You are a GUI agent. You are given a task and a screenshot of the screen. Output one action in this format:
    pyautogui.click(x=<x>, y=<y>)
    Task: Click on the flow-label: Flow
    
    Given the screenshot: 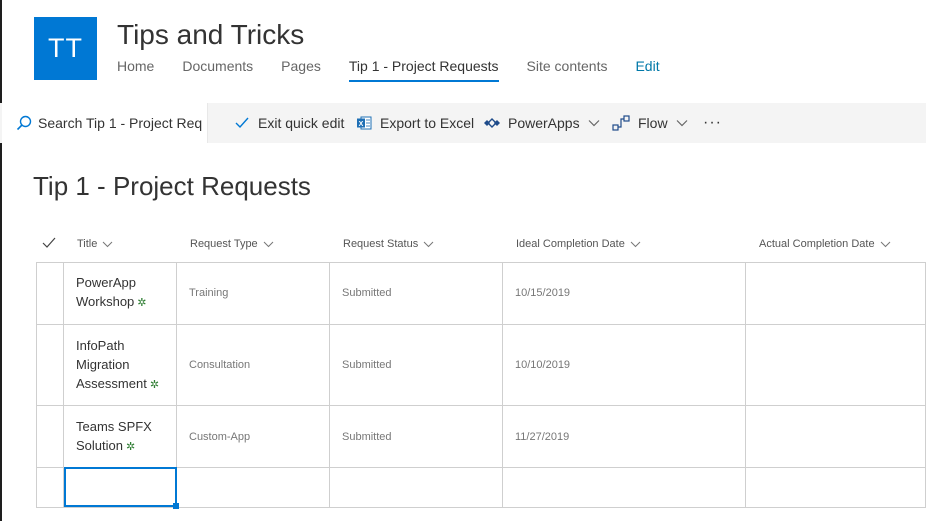 What is the action you would take?
    pyautogui.click(x=653, y=123)
    